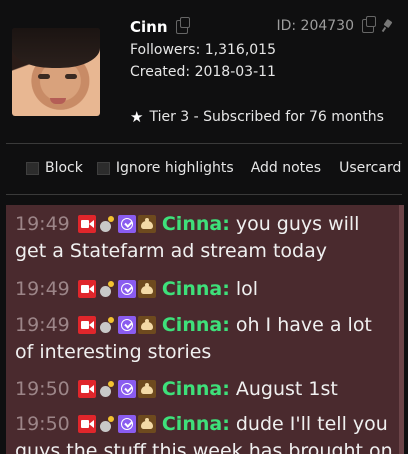 Image resolution: width=408 pixels, height=454 pixels. I want to click on block-checkbox: Block, so click(54, 168).